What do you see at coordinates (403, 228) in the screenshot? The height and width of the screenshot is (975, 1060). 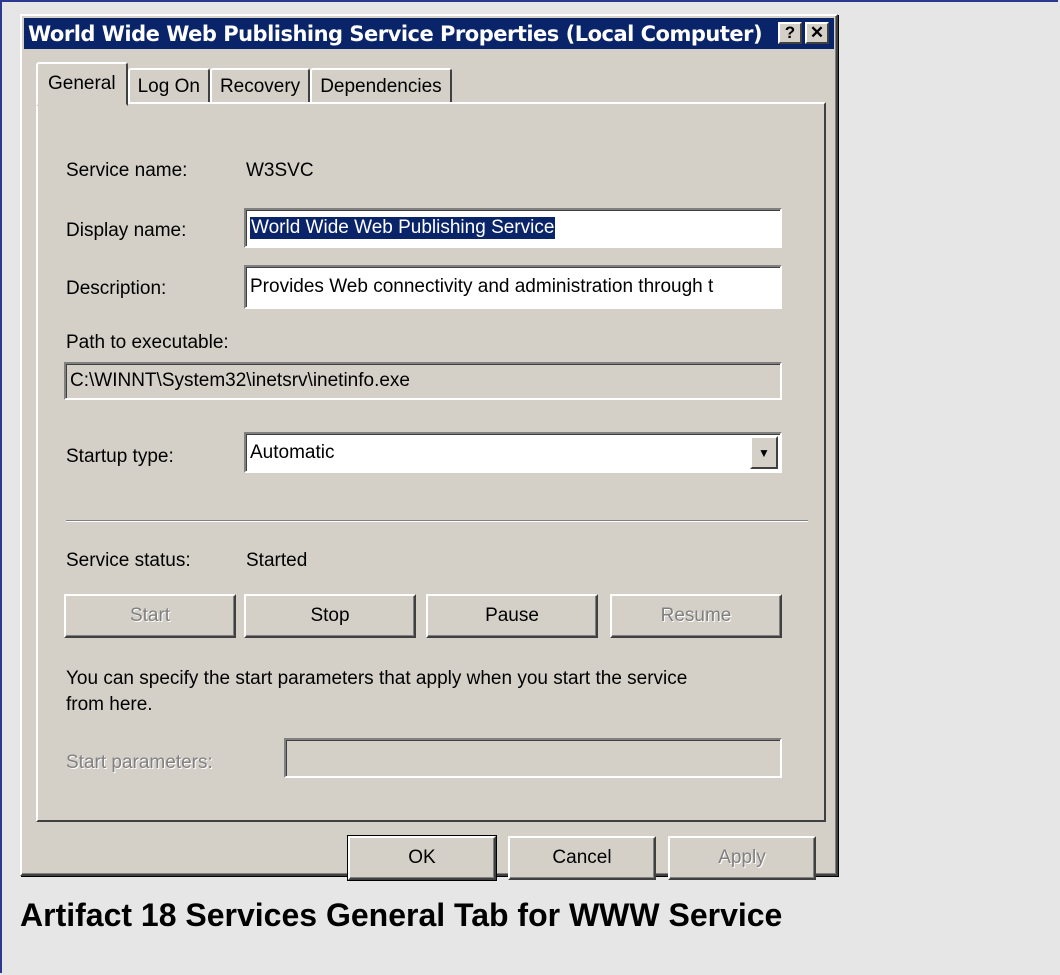 I see `display-name-value: World Wide Web Publishing Service` at bounding box center [403, 228].